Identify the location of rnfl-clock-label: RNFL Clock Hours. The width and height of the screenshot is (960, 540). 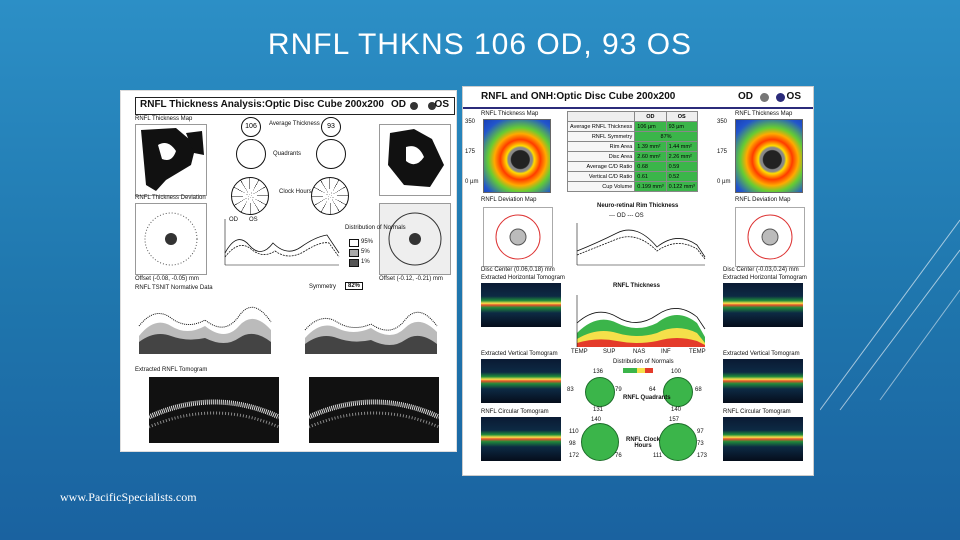
(643, 443).